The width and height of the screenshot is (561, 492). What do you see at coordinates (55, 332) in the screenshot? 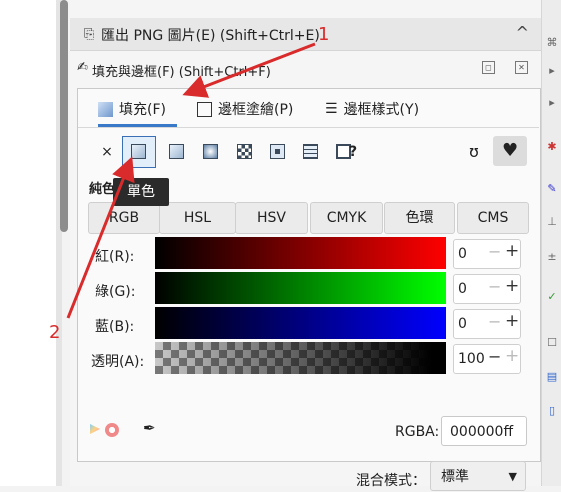
I see `annotation-number-2: 2` at bounding box center [55, 332].